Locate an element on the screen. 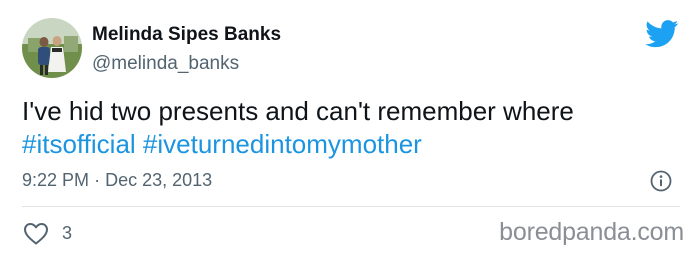 The image size is (700, 257). tweet-timestamp: 9:22 PM · Dec 23, 2013 is located at coordinates (117, 180).